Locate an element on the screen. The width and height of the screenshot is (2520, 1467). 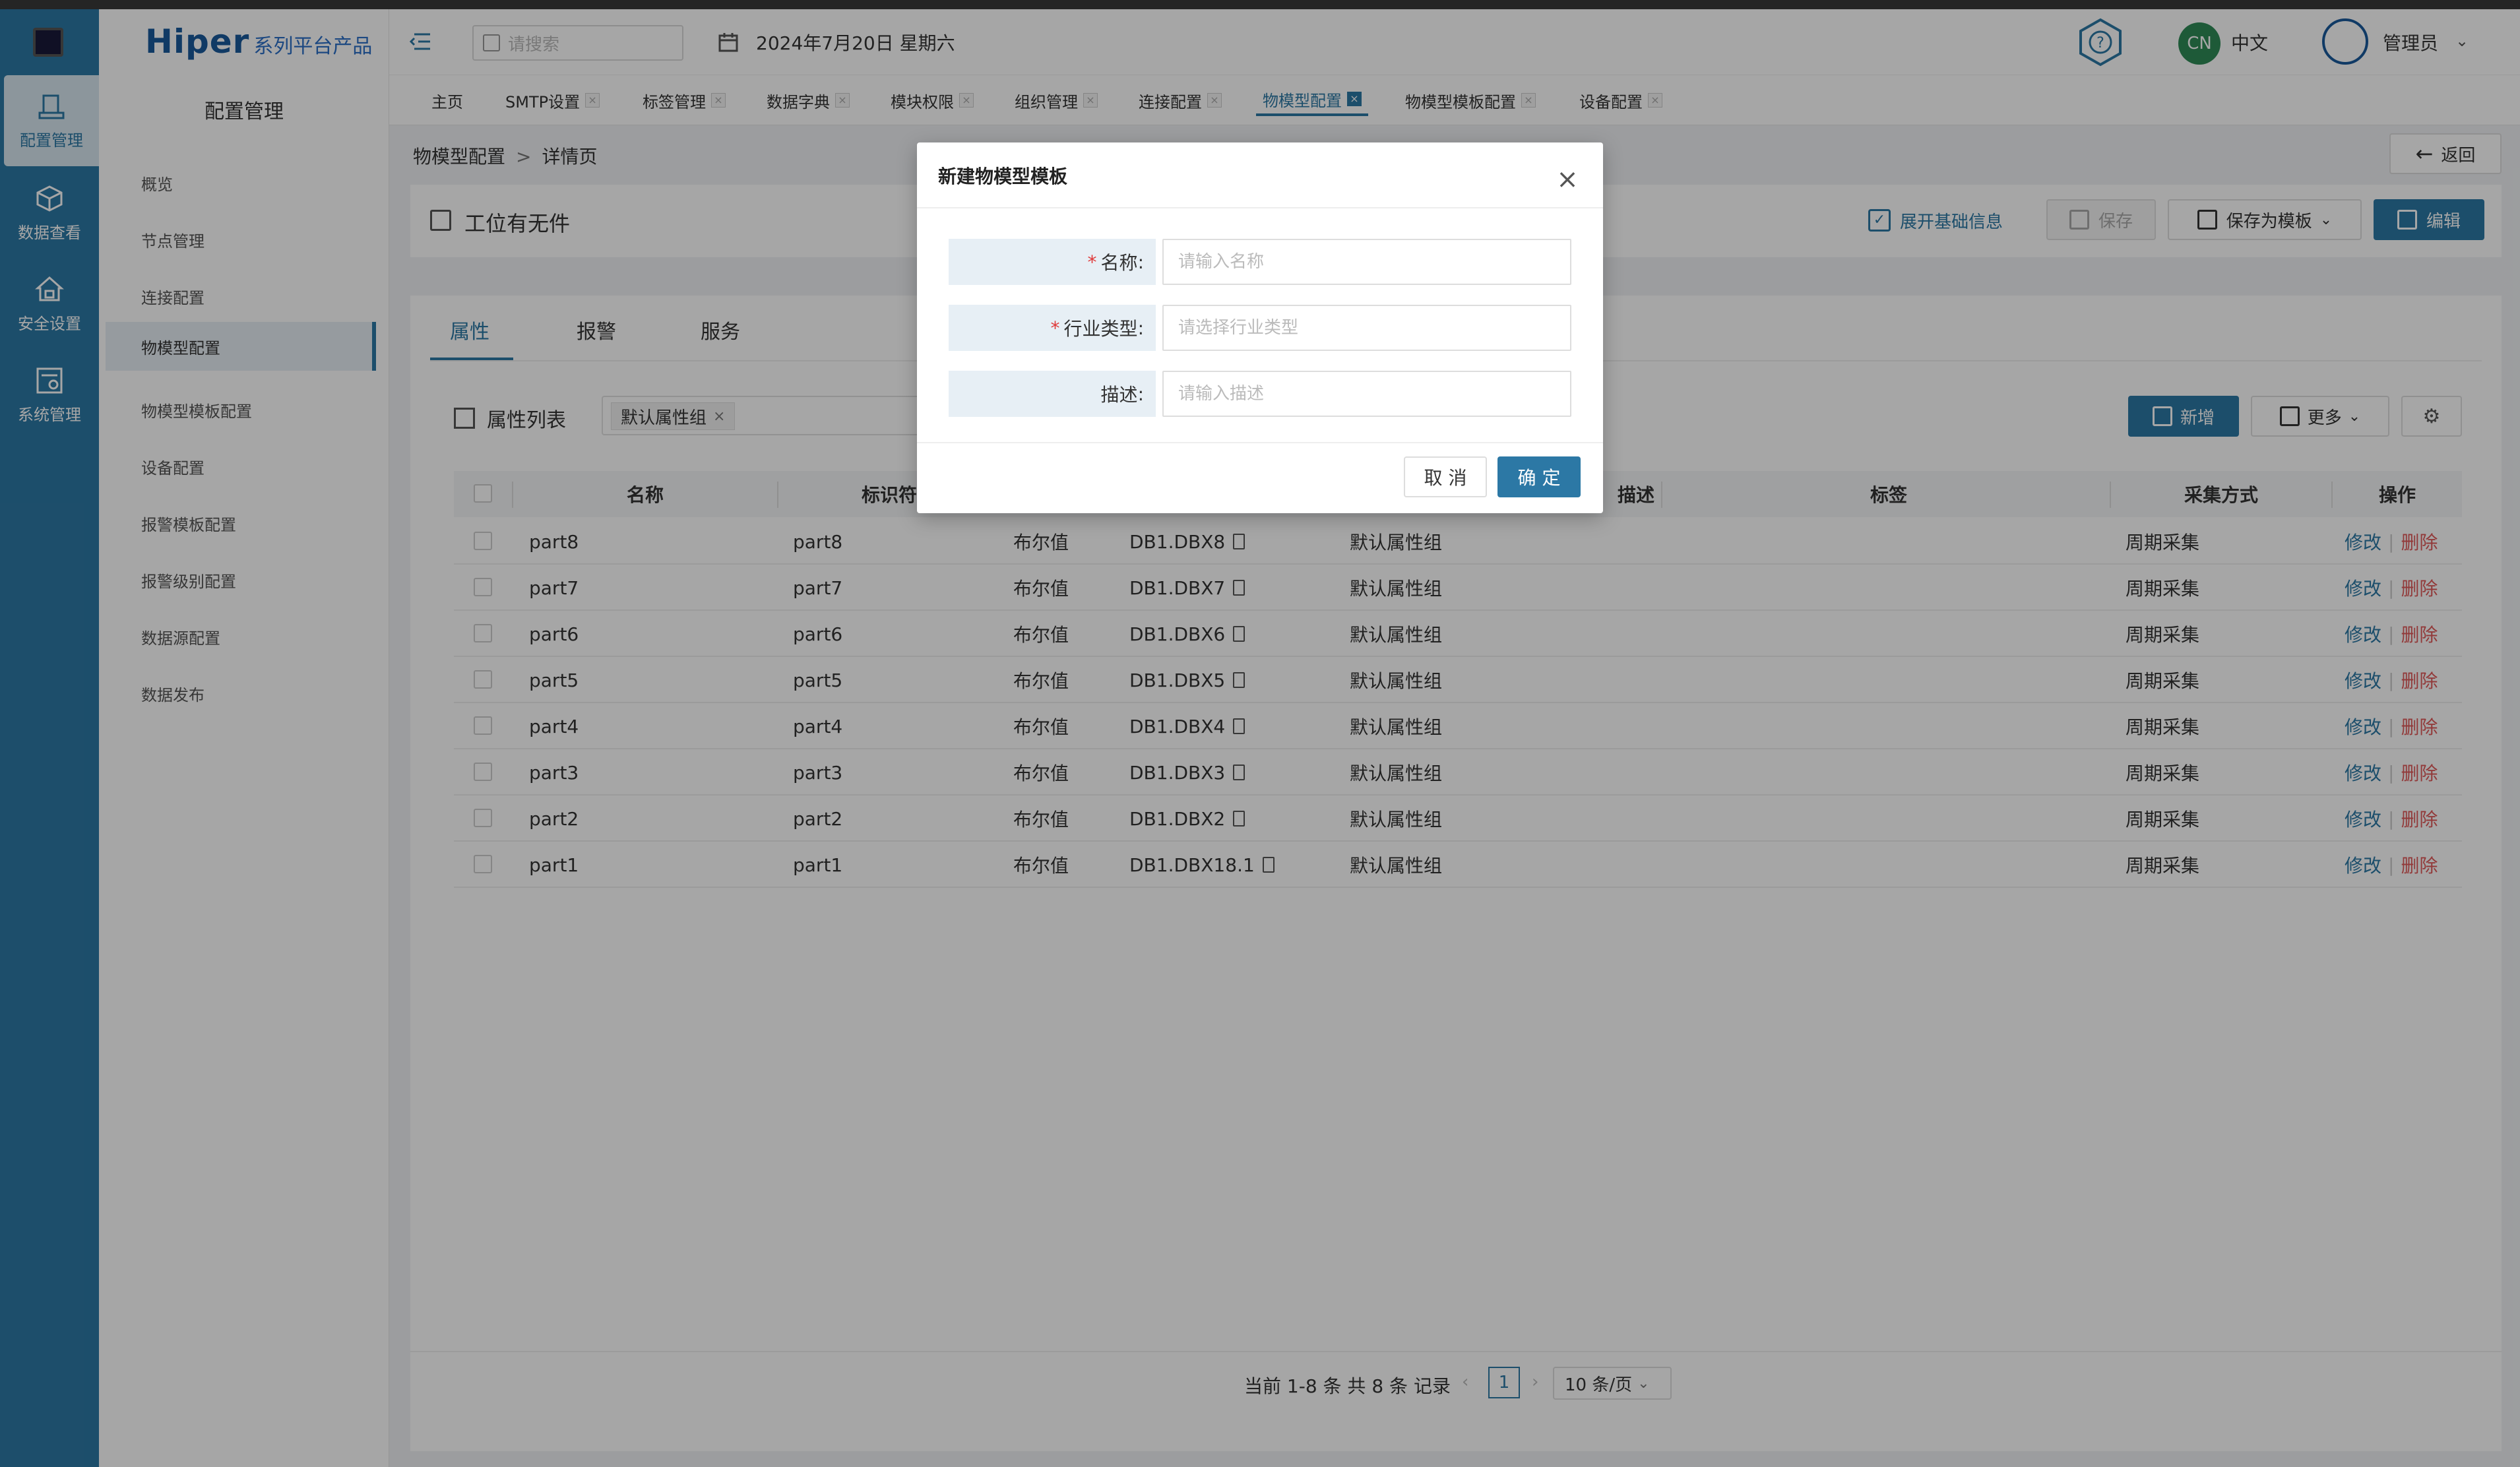
field-label: * 行业类型: is located at coordinates (1052, 328).